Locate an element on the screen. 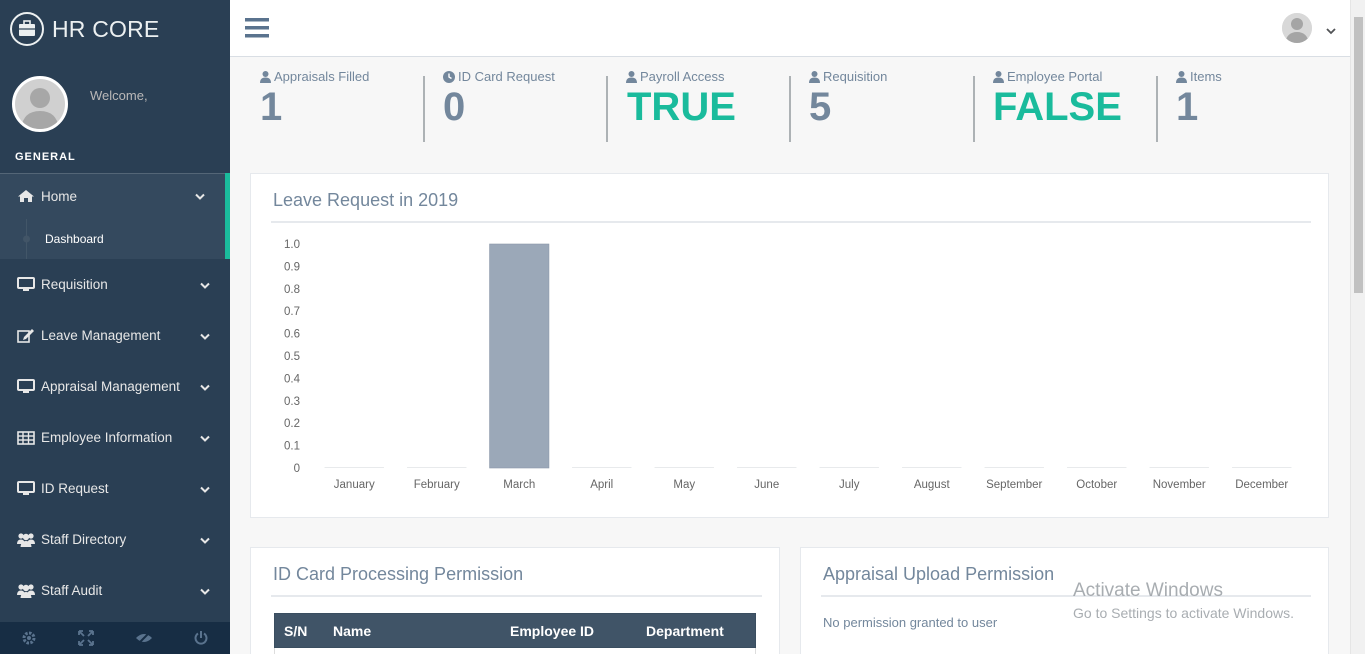 This screenshot has height=654, width=1365. tile-requisition: Requisition 5 is located at coordinates (881, 105).